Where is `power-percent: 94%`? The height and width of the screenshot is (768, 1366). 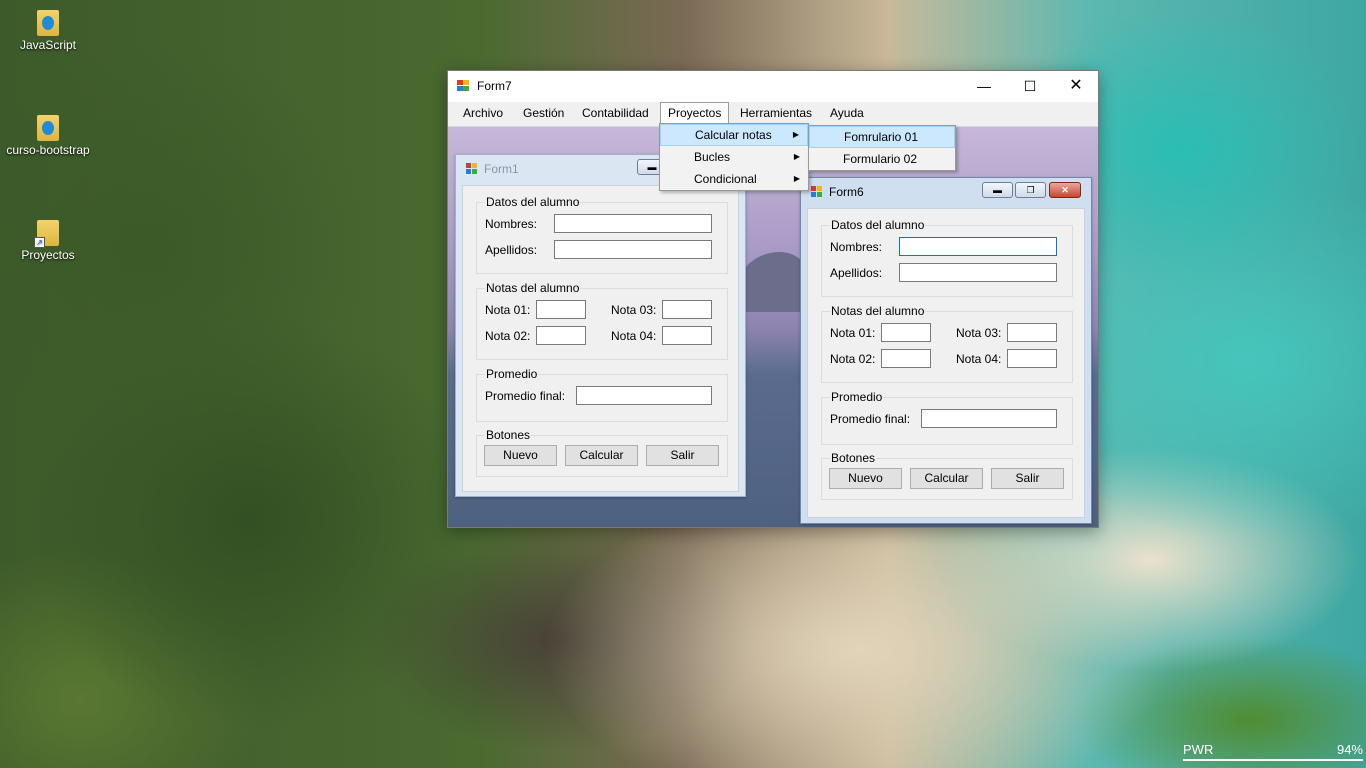 power-percent: 94% is located at coordinates (1349, 749).